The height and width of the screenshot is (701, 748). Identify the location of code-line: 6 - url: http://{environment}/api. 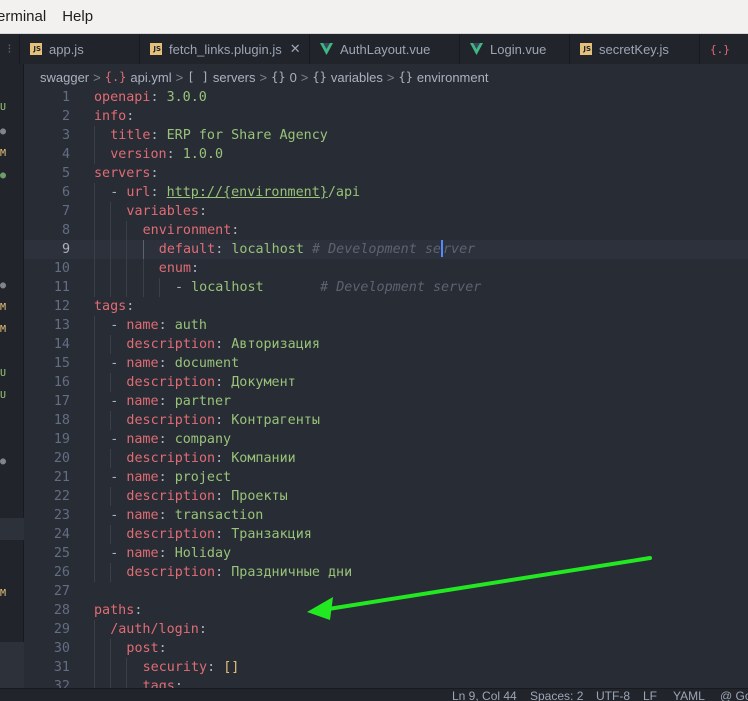
(386, 192).